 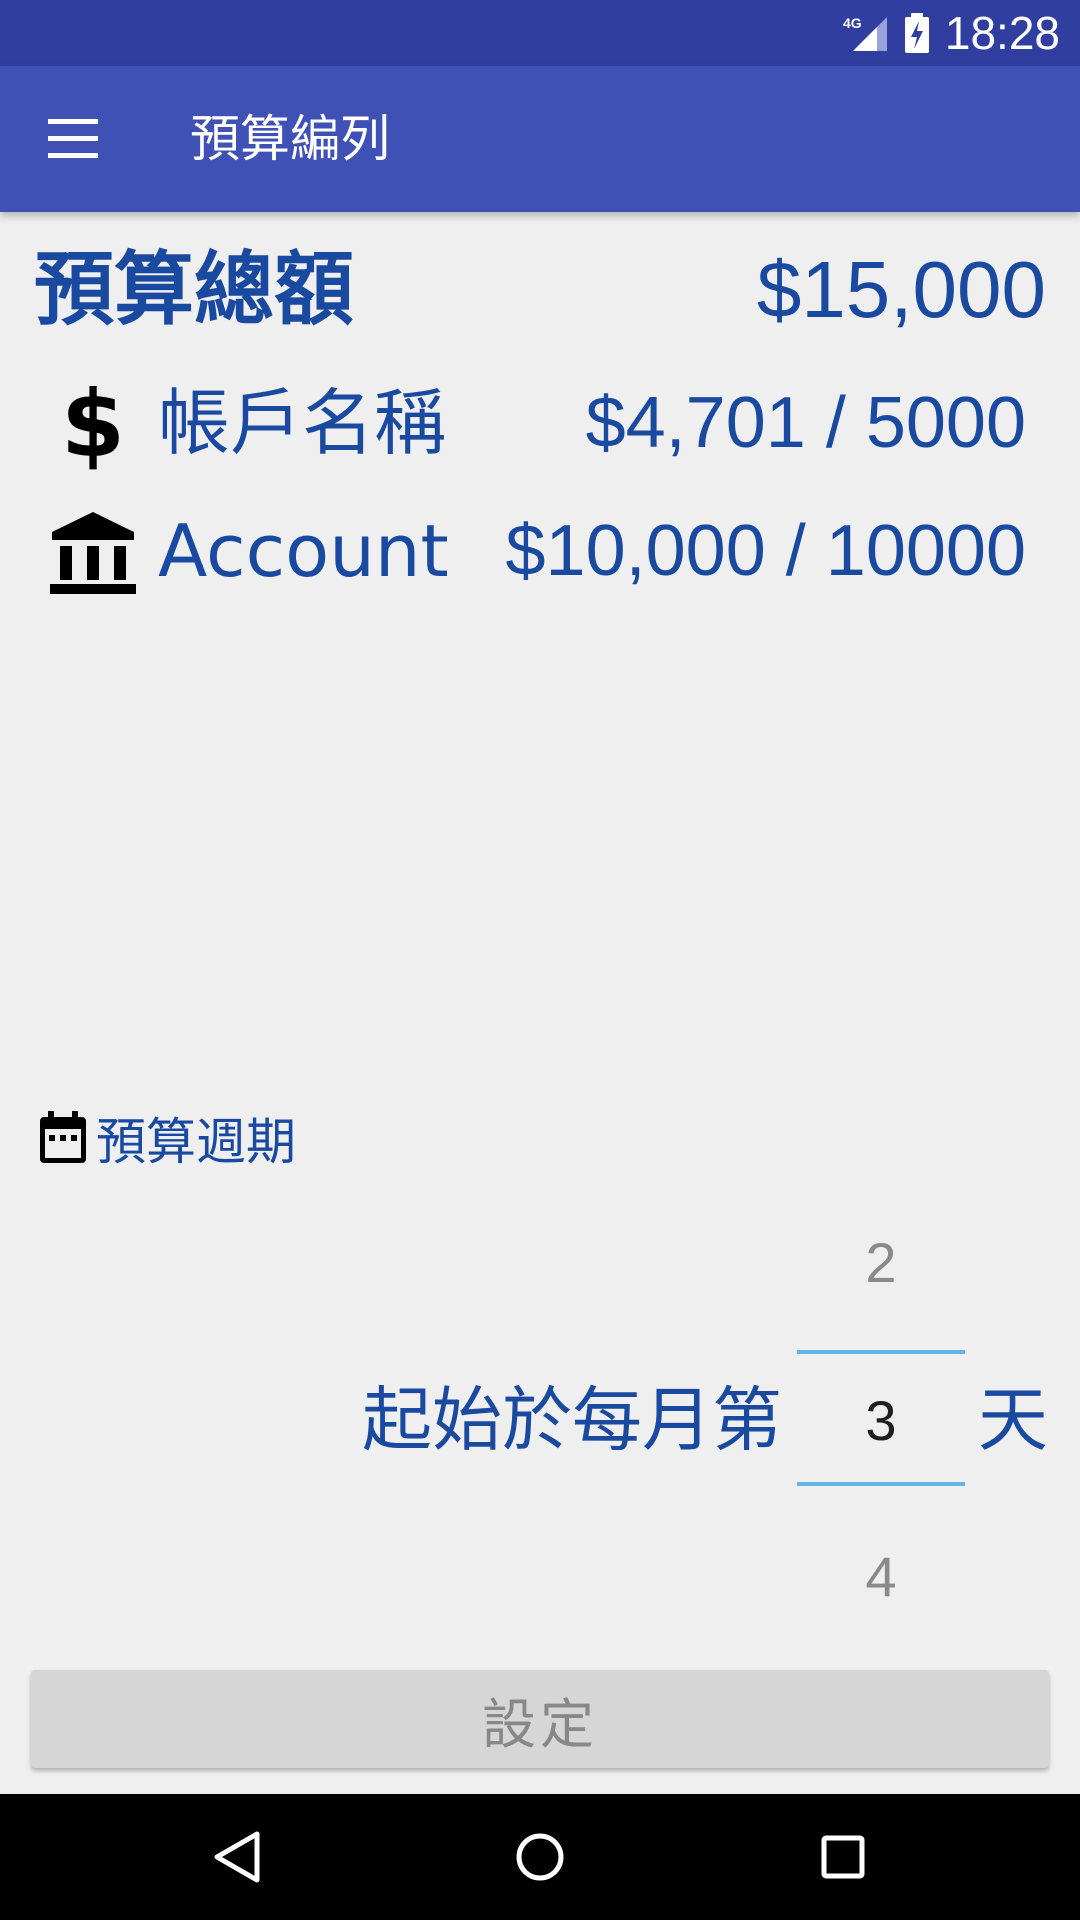 I want to click on hamburger-menu-icon, so click(x=73, y=139).